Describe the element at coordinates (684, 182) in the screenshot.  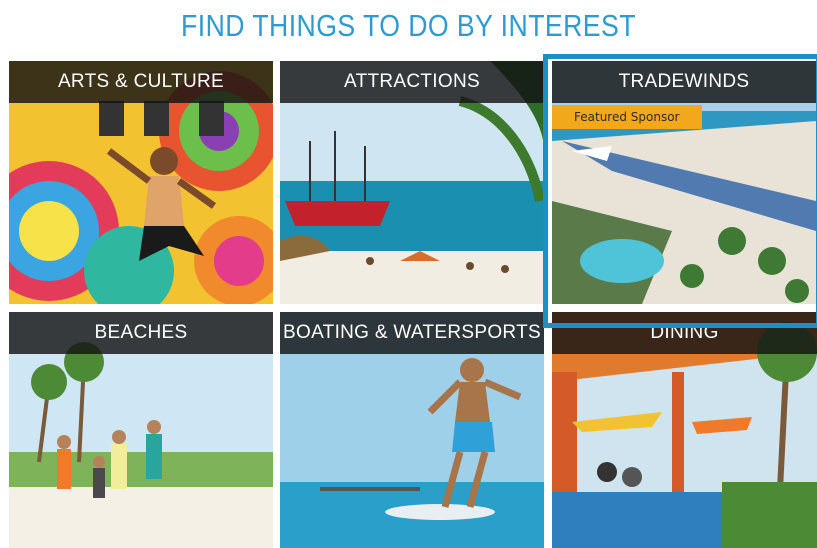
I see `tile-tradewinds: TRADEWINDS Featured Sponsor` at that location.